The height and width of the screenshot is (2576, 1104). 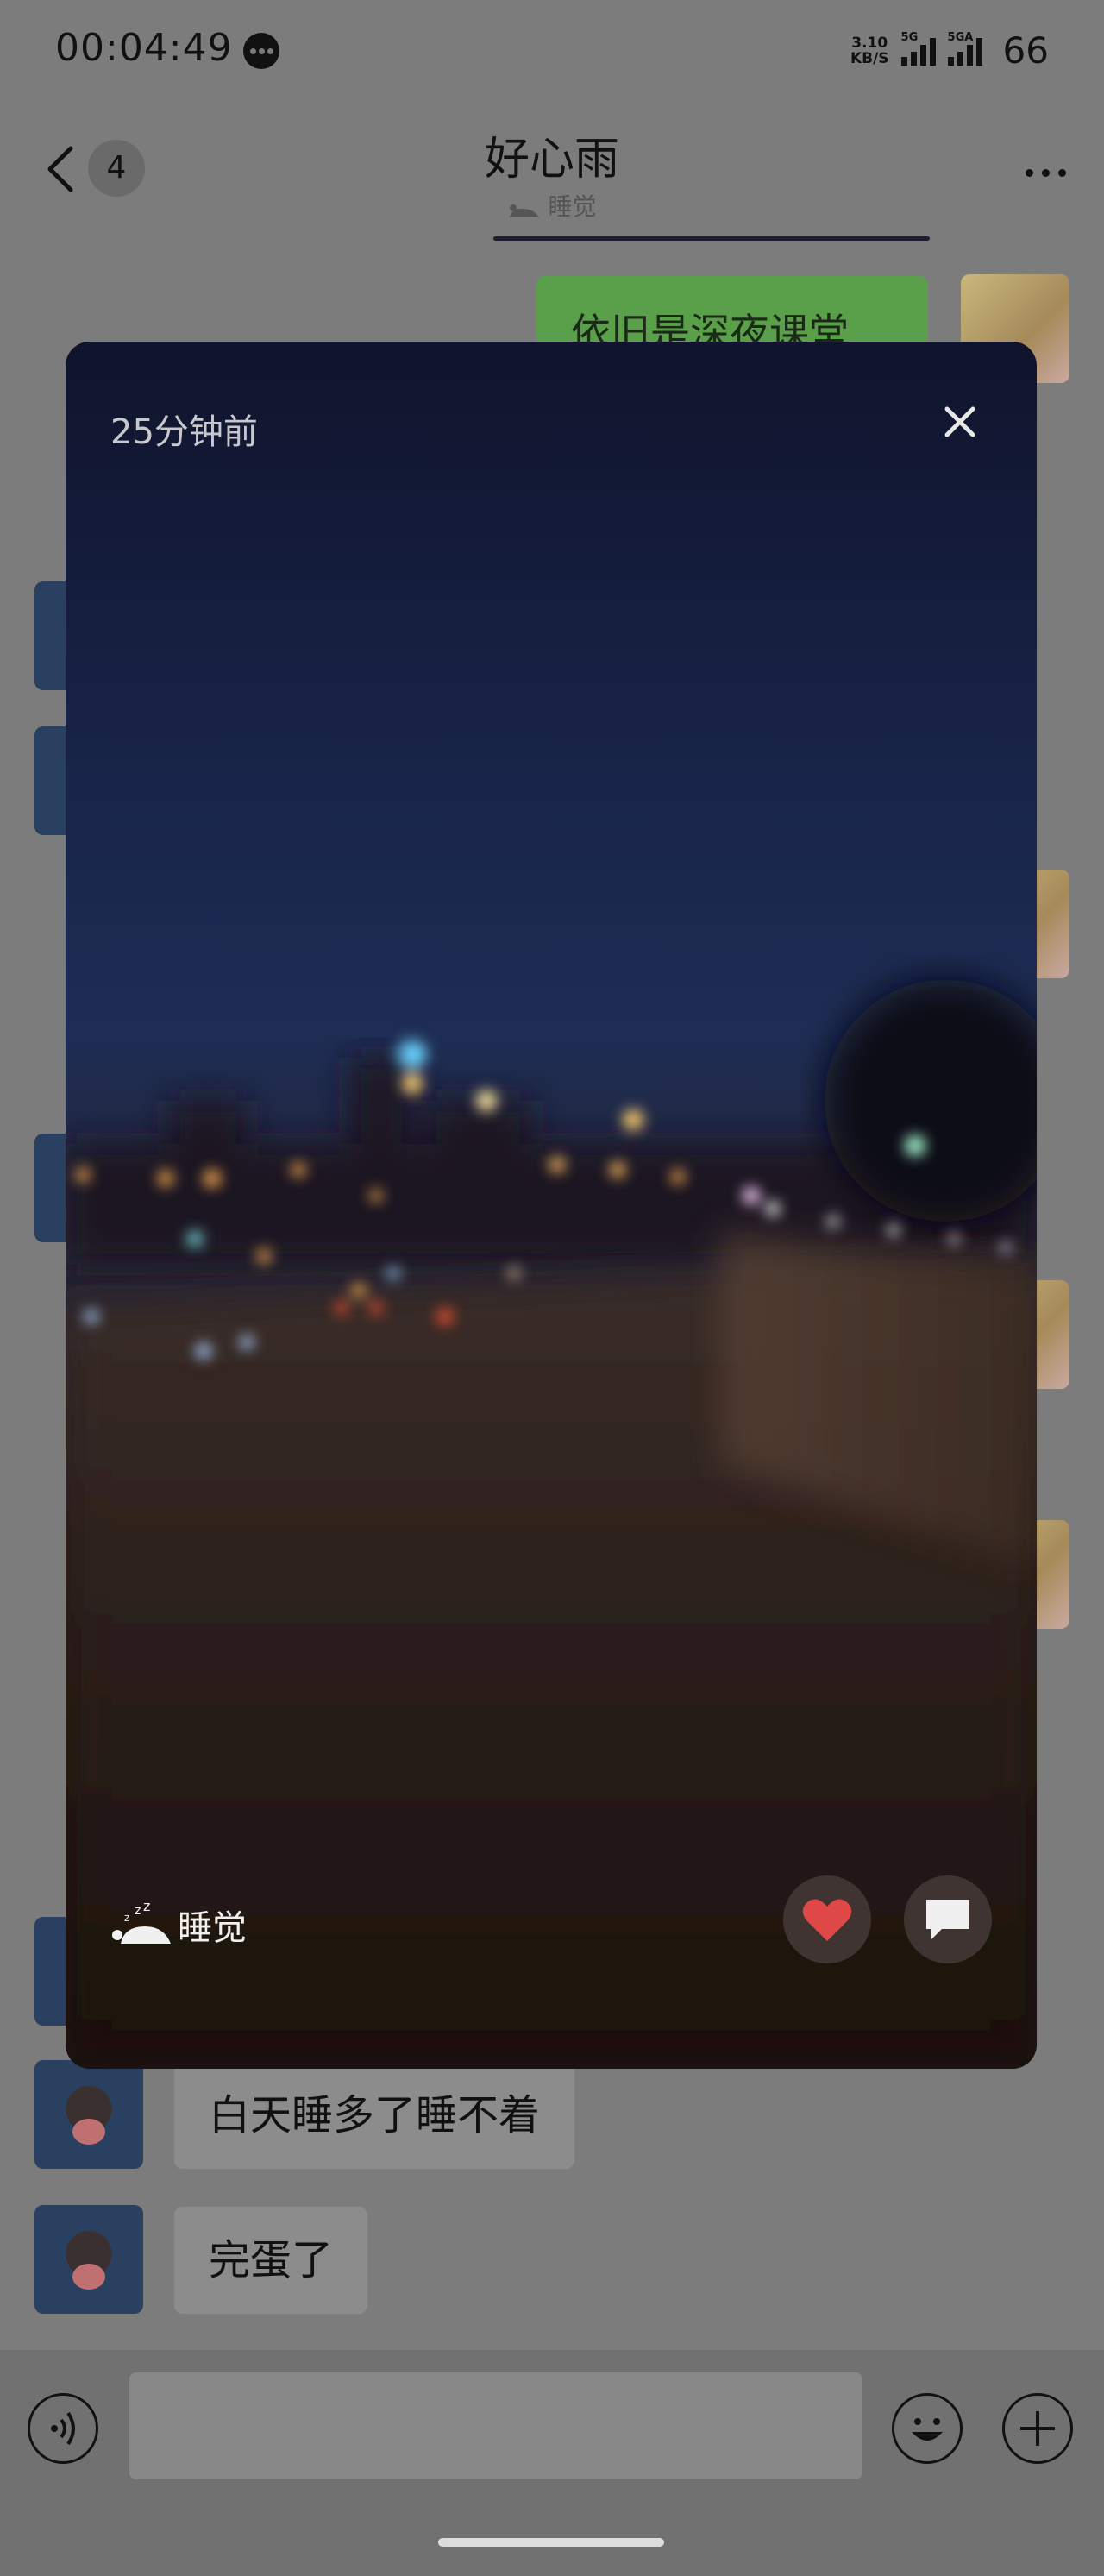 What do you see at coordinates (712, 238) in the screenshot?
I see `header-divider` at bounding box center [712, 238].